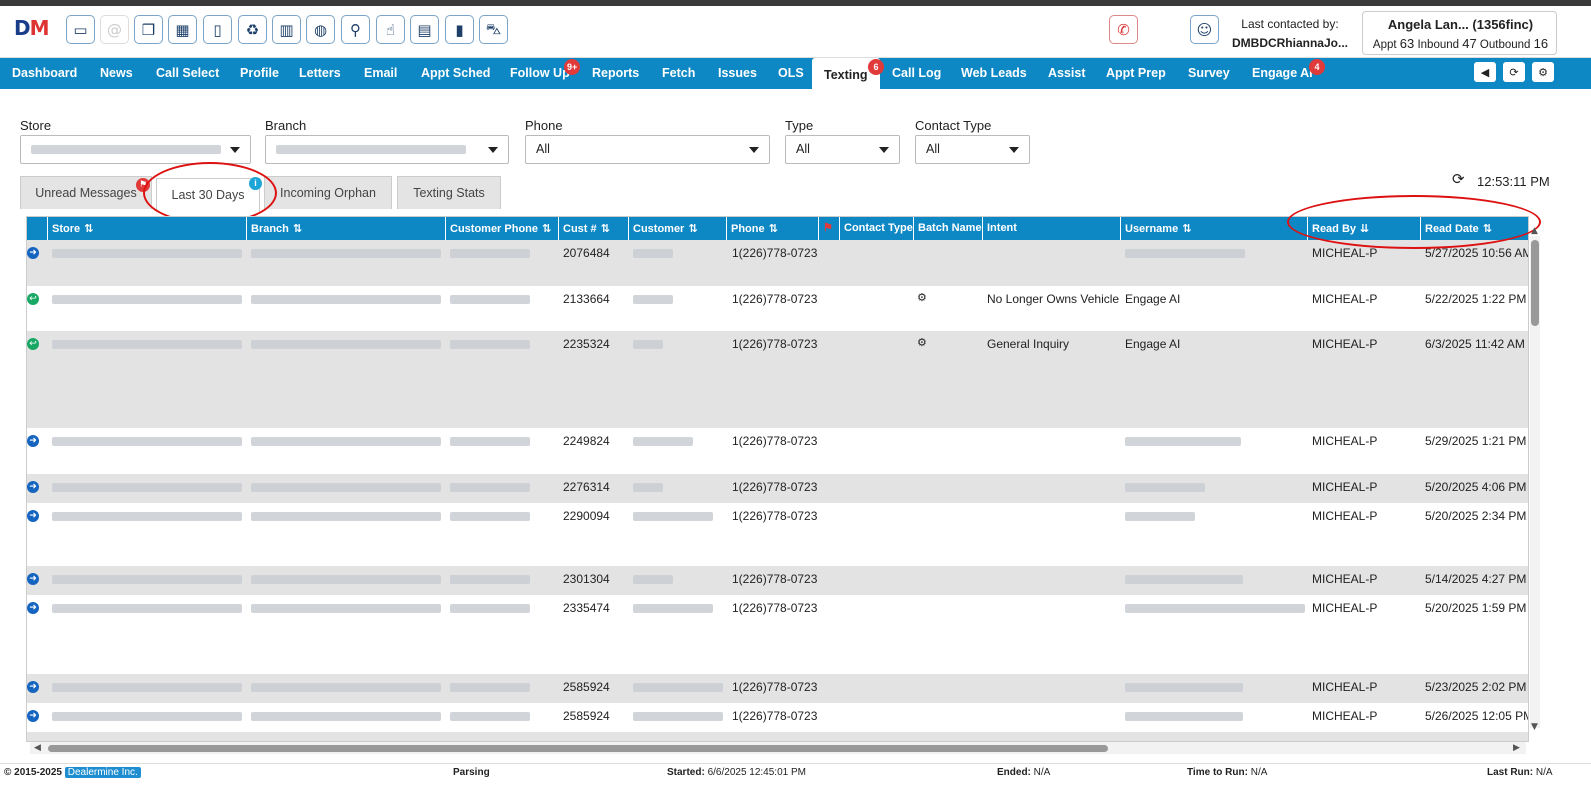  I want to click on header-cust-num: Cust # ⇅, so click(594, 228).